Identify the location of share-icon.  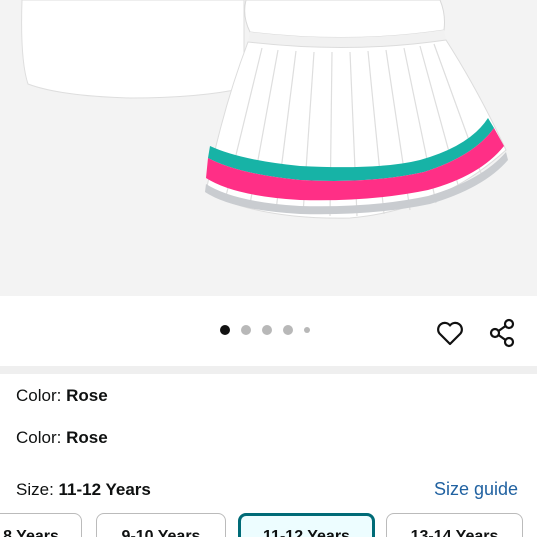
(502, 333).